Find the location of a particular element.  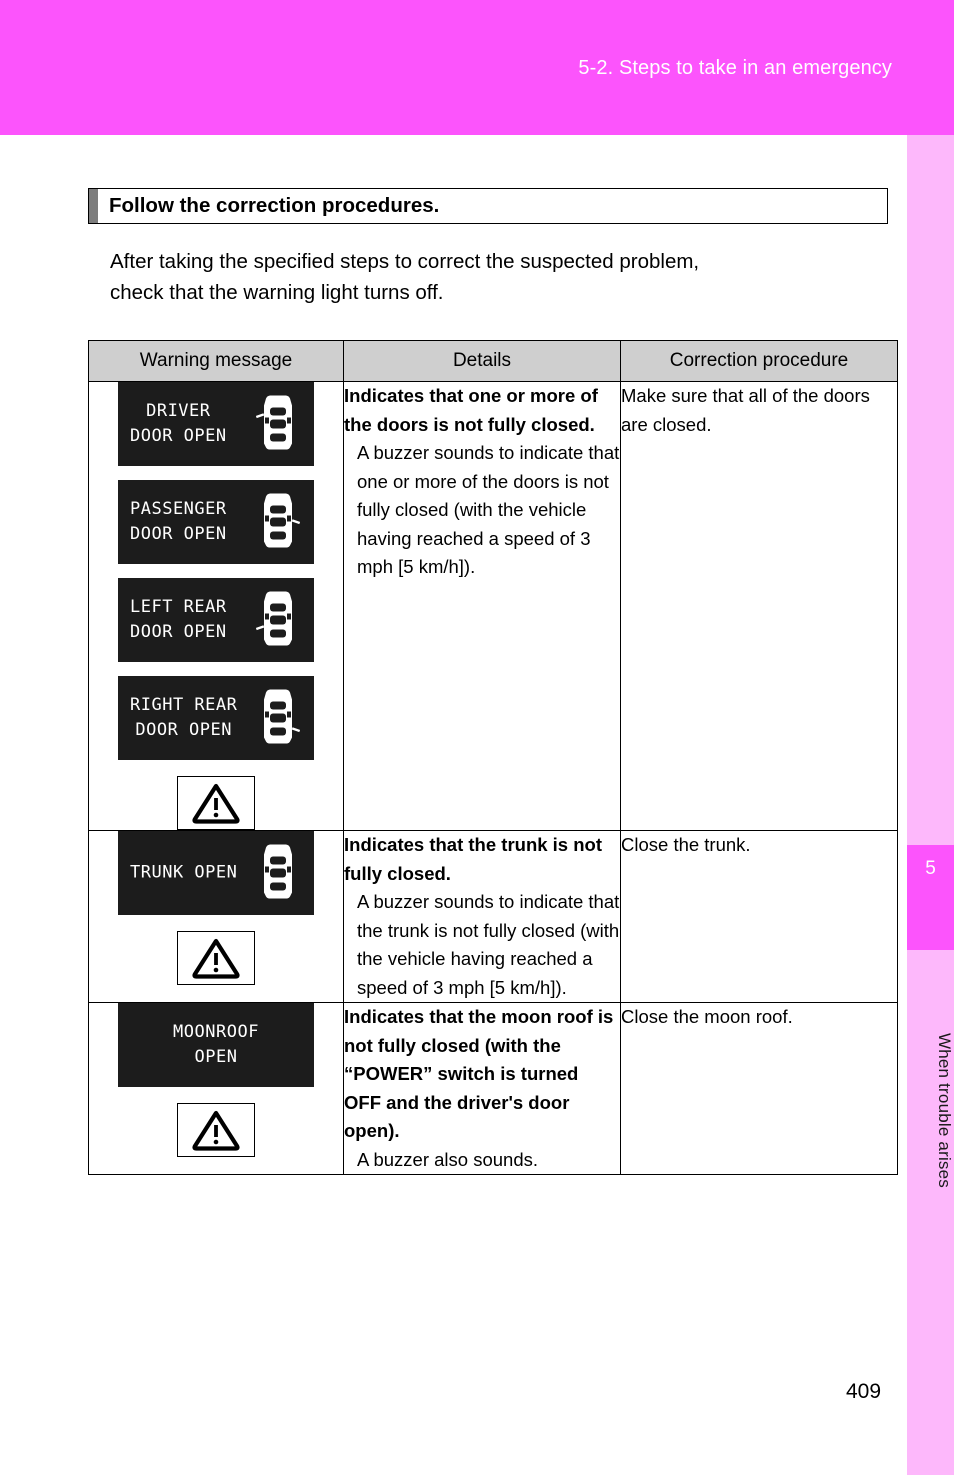

lcd-line: PASSENGER is located at coordinates (178, 509).